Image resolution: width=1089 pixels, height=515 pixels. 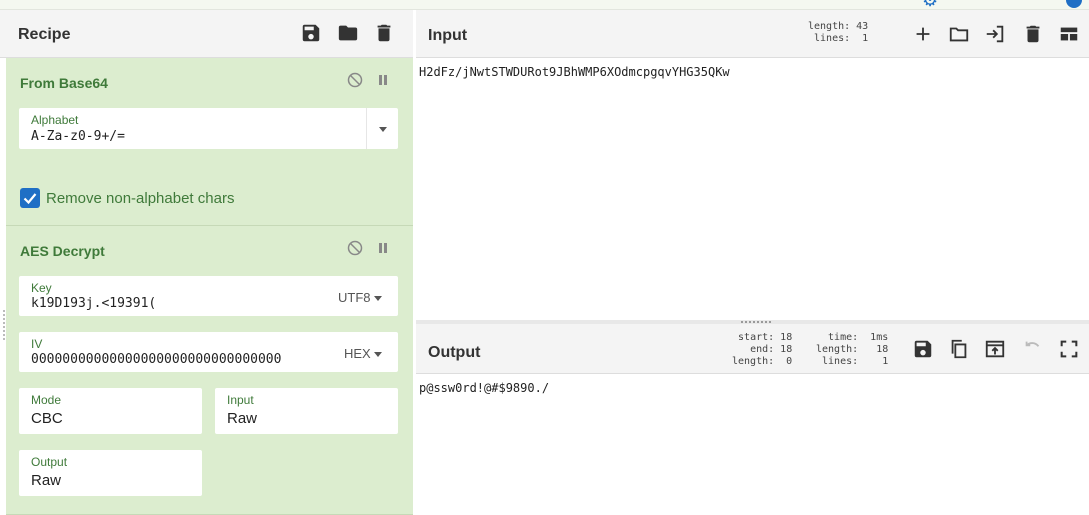 I want to click on key-encoding-dropdown: UTF8, so click(x=360, y=297).